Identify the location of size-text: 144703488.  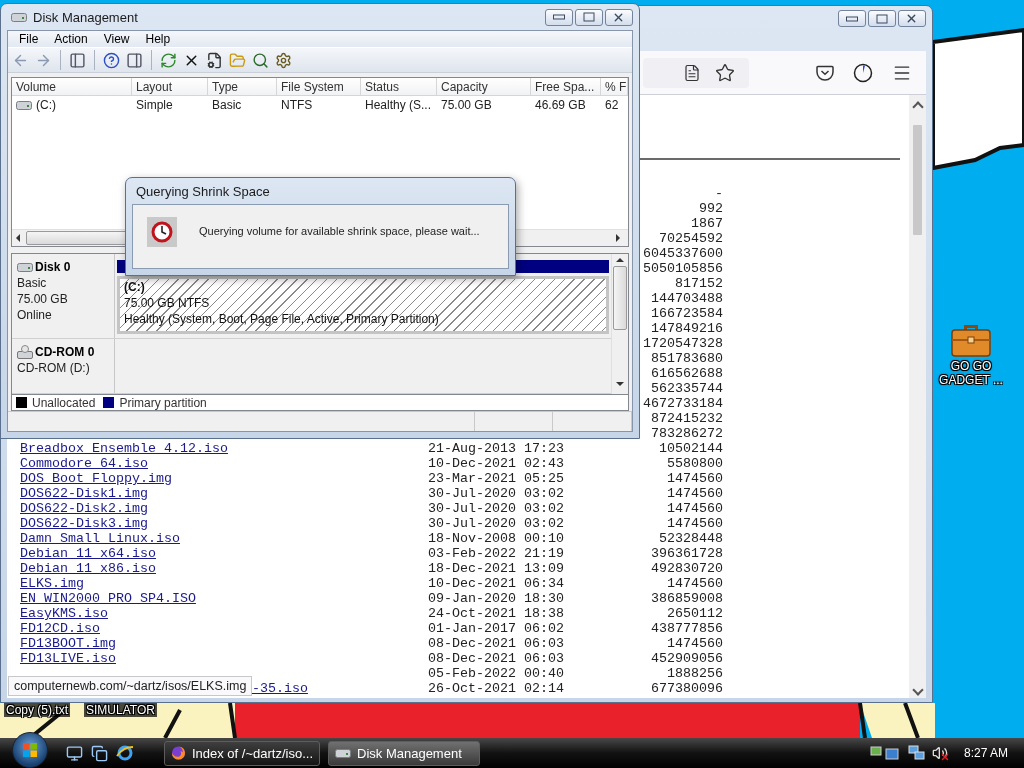
(687, 298).